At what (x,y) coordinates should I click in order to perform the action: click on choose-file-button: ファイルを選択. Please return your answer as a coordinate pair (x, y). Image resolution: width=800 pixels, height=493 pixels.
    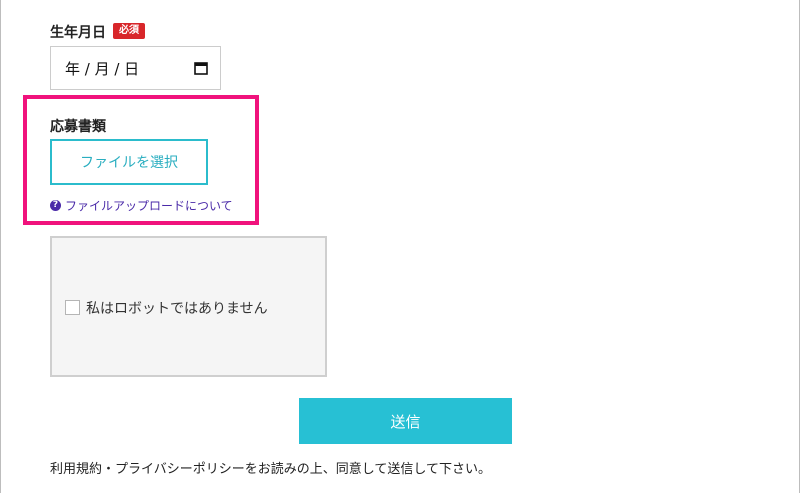
    Looking at the image, I should click on (129, 162).